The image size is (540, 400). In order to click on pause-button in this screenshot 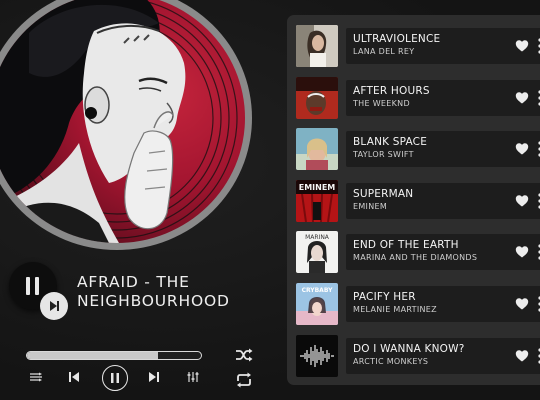, I will do `click(115, 378)`.